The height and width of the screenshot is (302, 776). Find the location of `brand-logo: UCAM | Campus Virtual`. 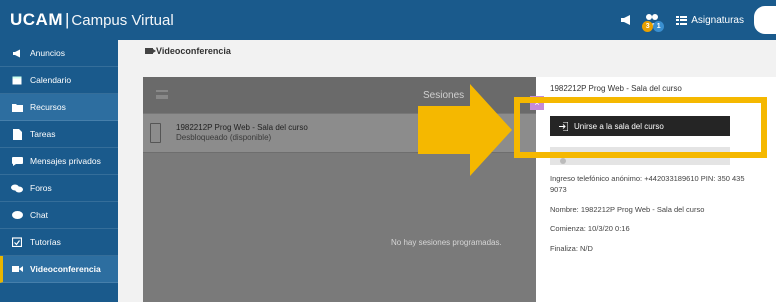

brand-logo: UCAM | Campus Virtual is located at coordinates (92, 20).